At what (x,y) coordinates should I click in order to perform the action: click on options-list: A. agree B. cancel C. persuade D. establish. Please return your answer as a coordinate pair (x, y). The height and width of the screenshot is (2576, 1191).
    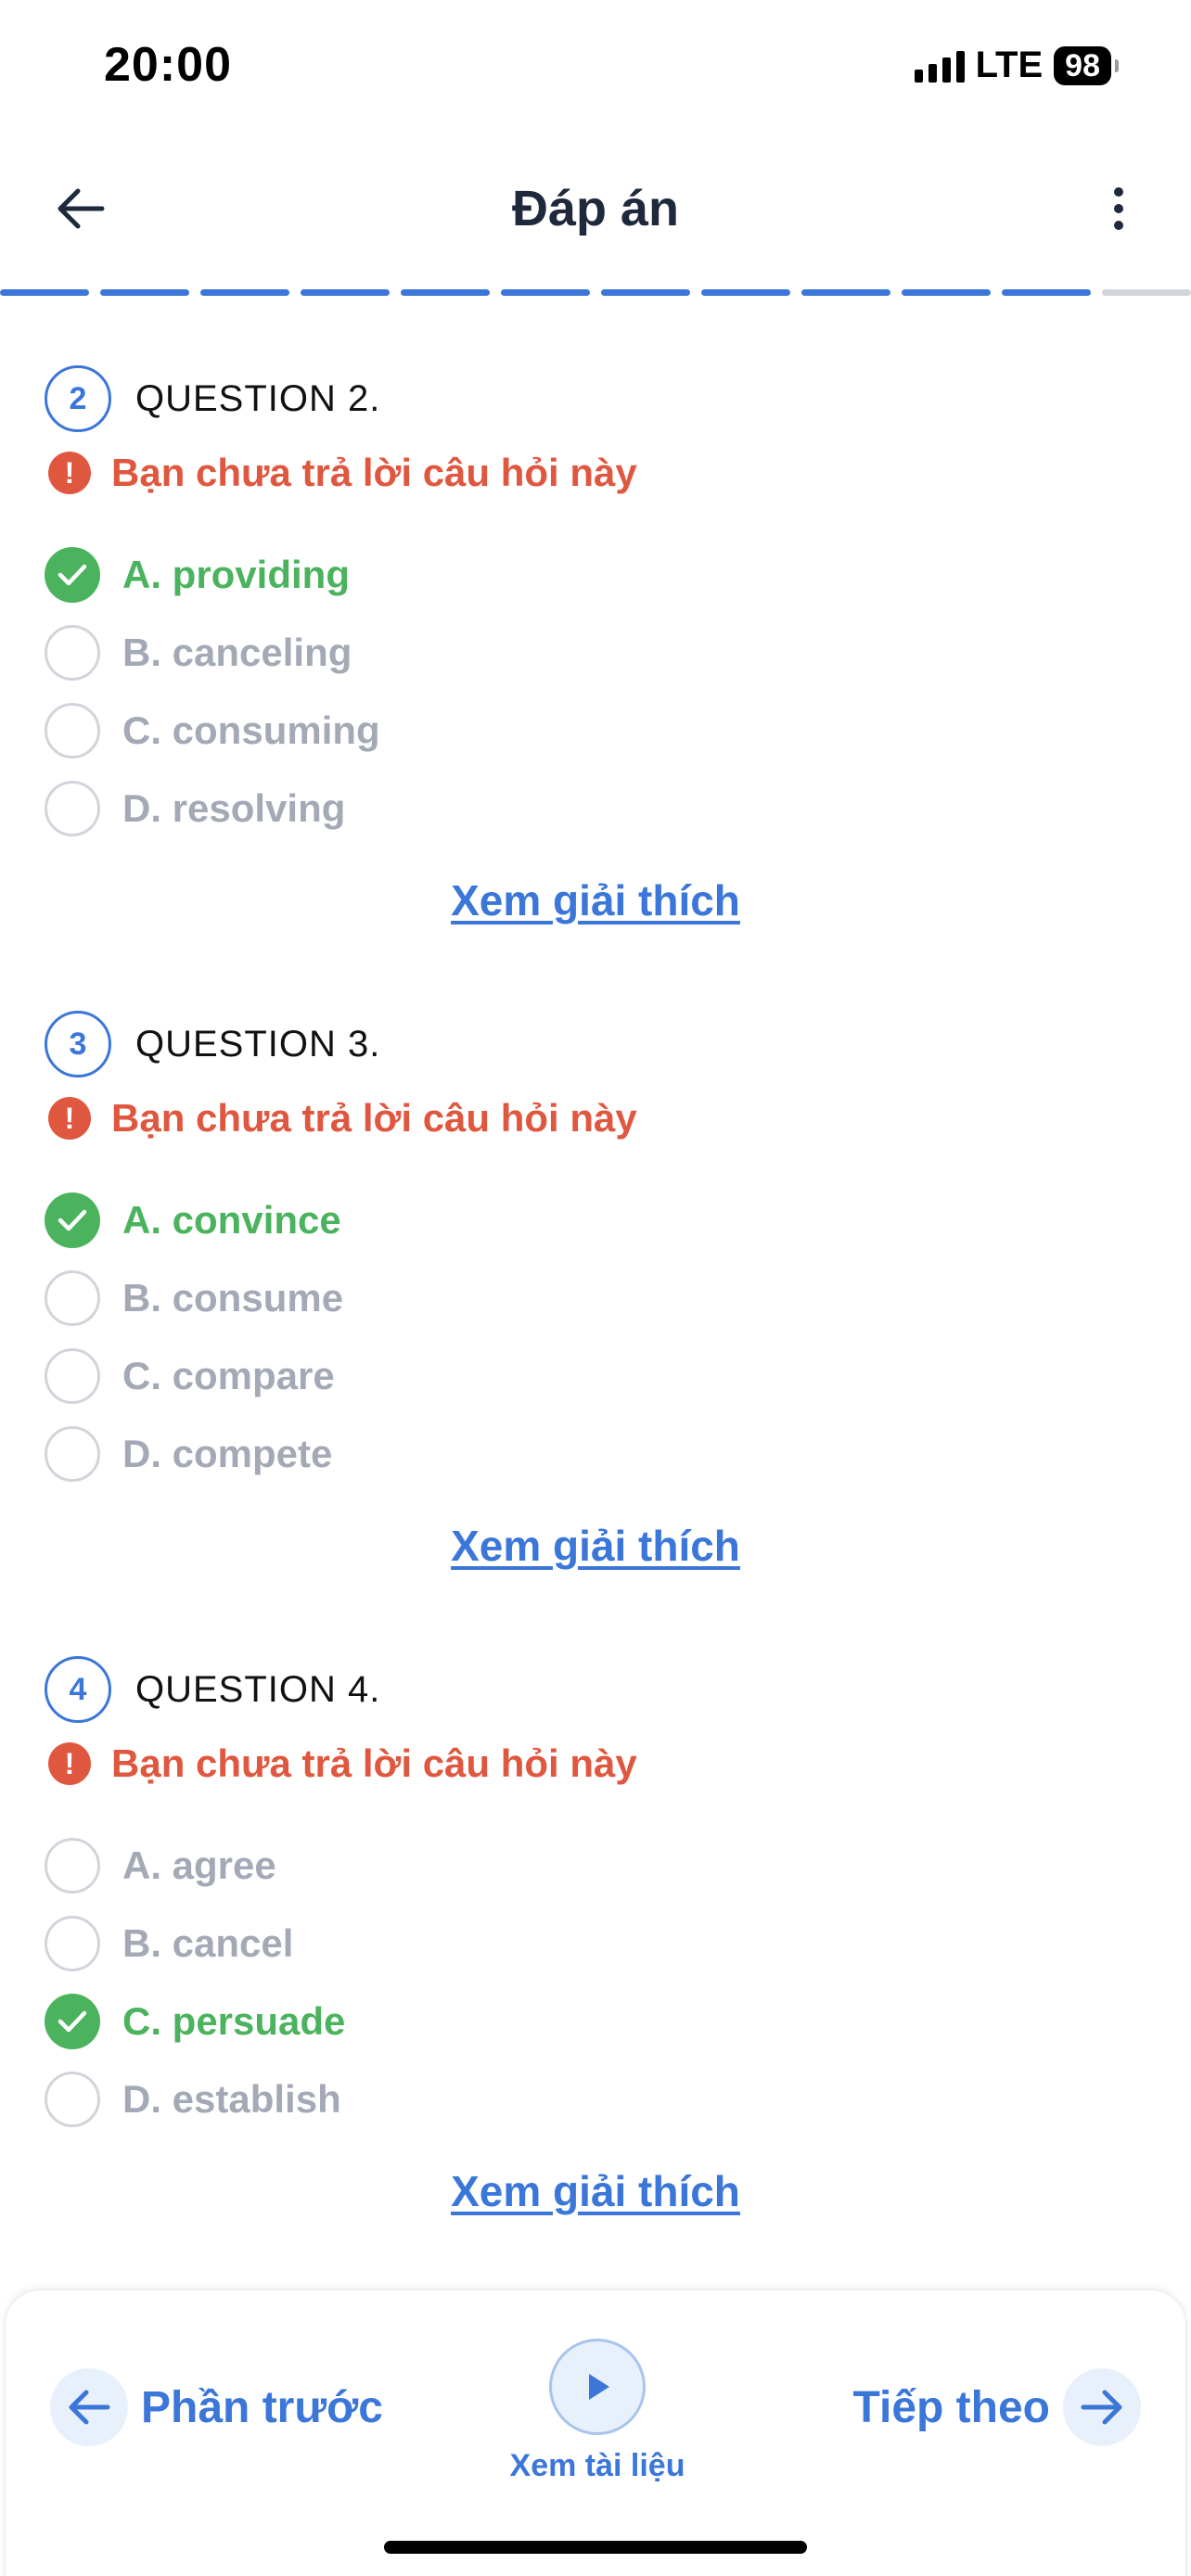
    Looking at the image, I should click on (595, 1982).